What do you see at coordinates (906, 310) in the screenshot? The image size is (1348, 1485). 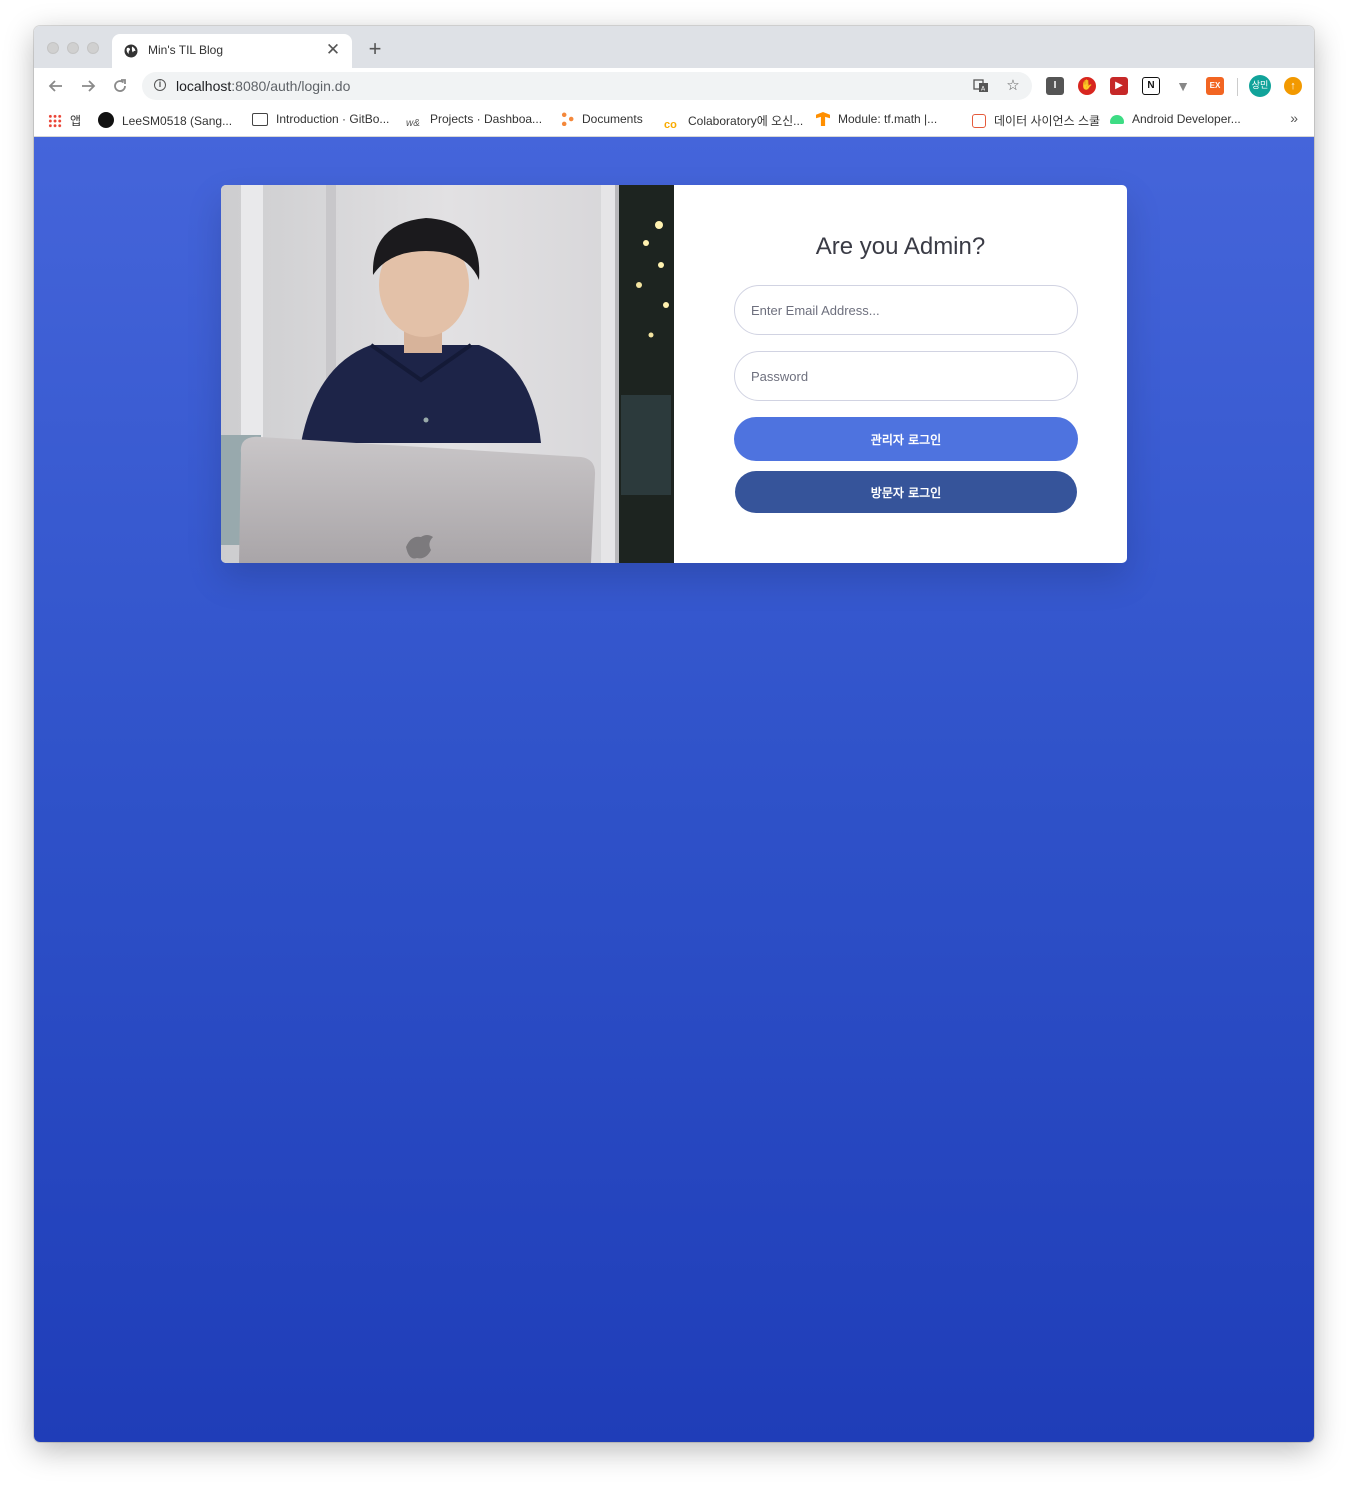 I see `email-field` at bounding box center [906, 310].